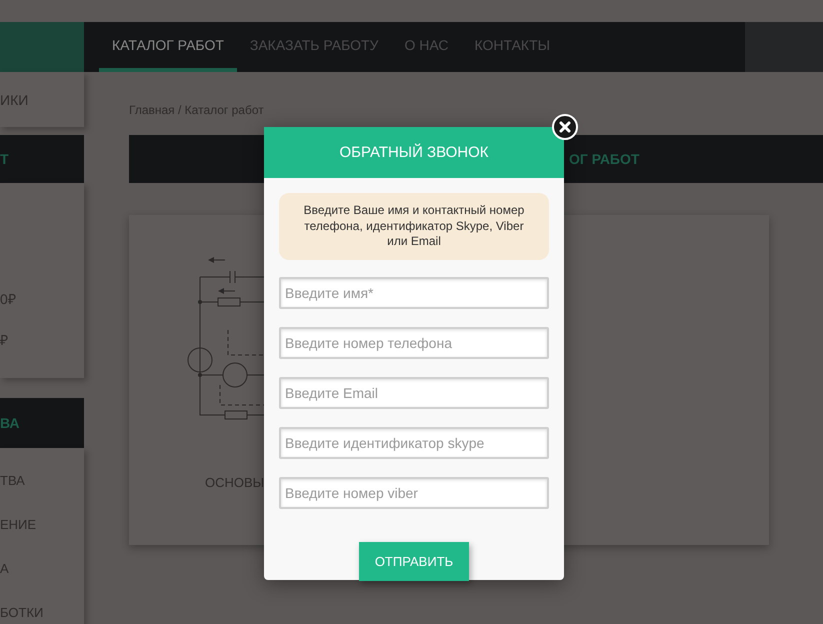 The height and width of the screenshot is (624, 823). I want to click on close-icon, so click(565, 127).